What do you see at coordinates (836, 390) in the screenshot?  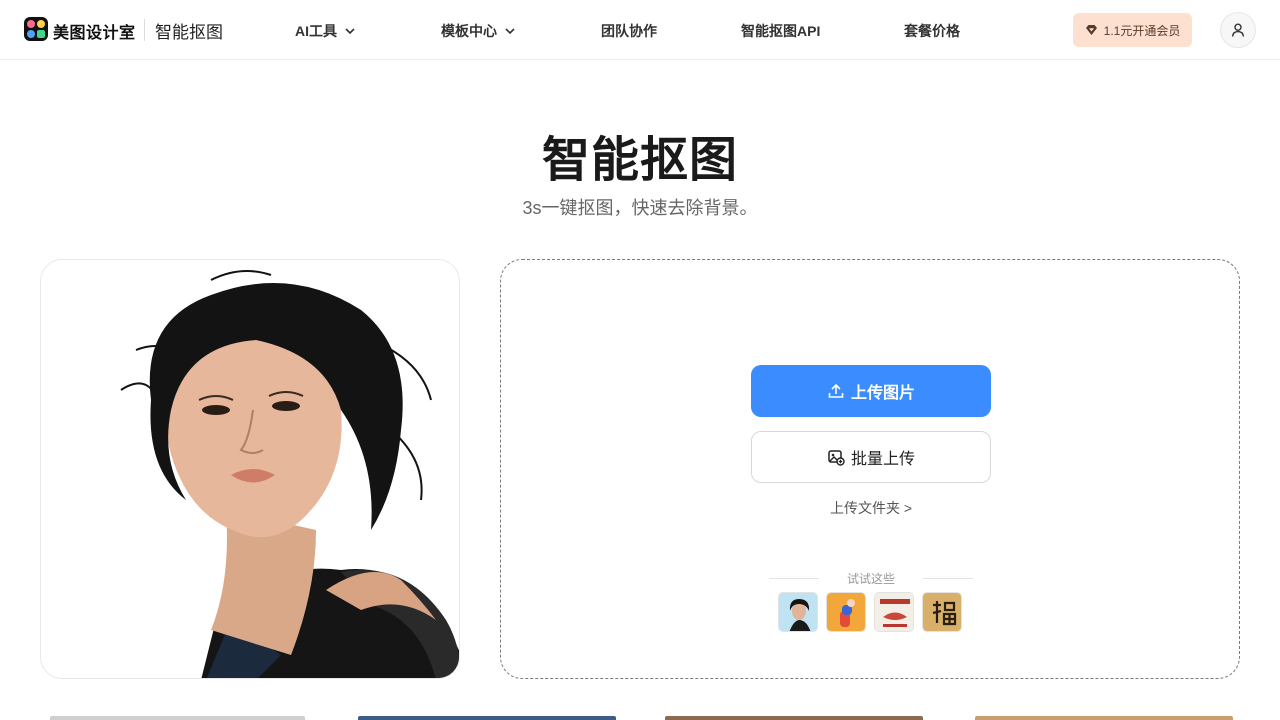 I see `upload-icon` at bounding box center [836, 390].